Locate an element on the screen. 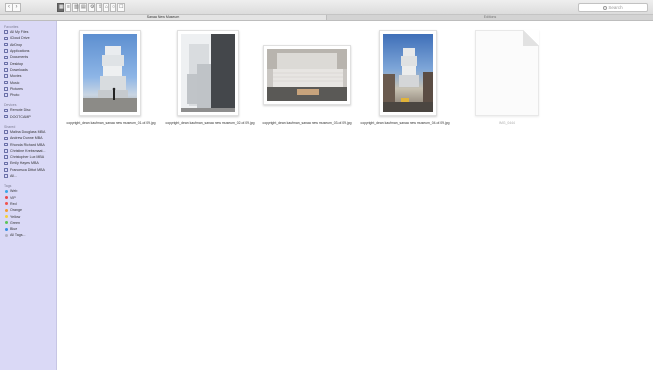 The height and width of the screenshot is (370, 653). museum-building-image is located at coordinates (110, 79).